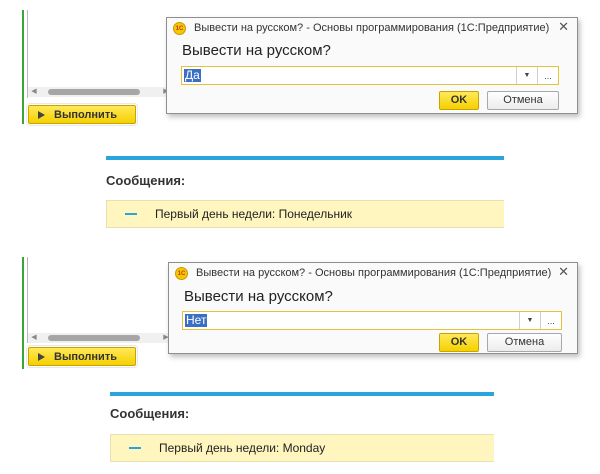 The image size is (600, 474). I want to click on answer-value: Да, so click(192, 75).